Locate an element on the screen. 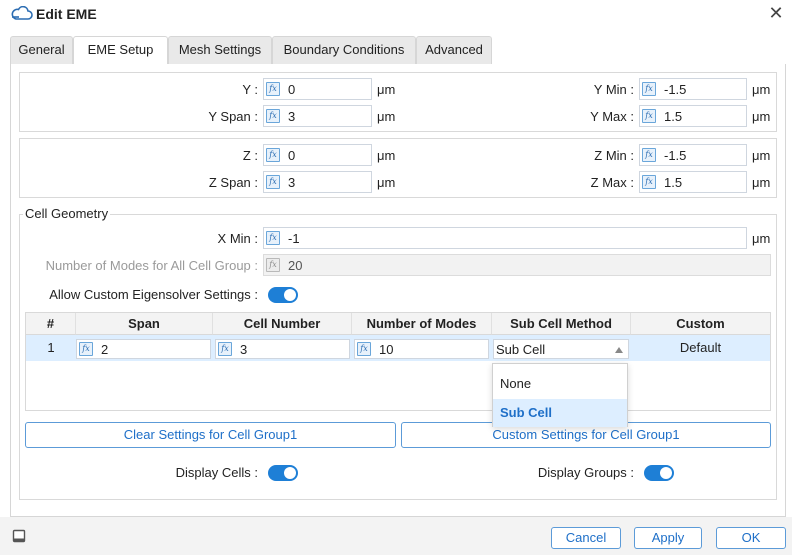  z-label: Z : is located at coordinates (250, 155).